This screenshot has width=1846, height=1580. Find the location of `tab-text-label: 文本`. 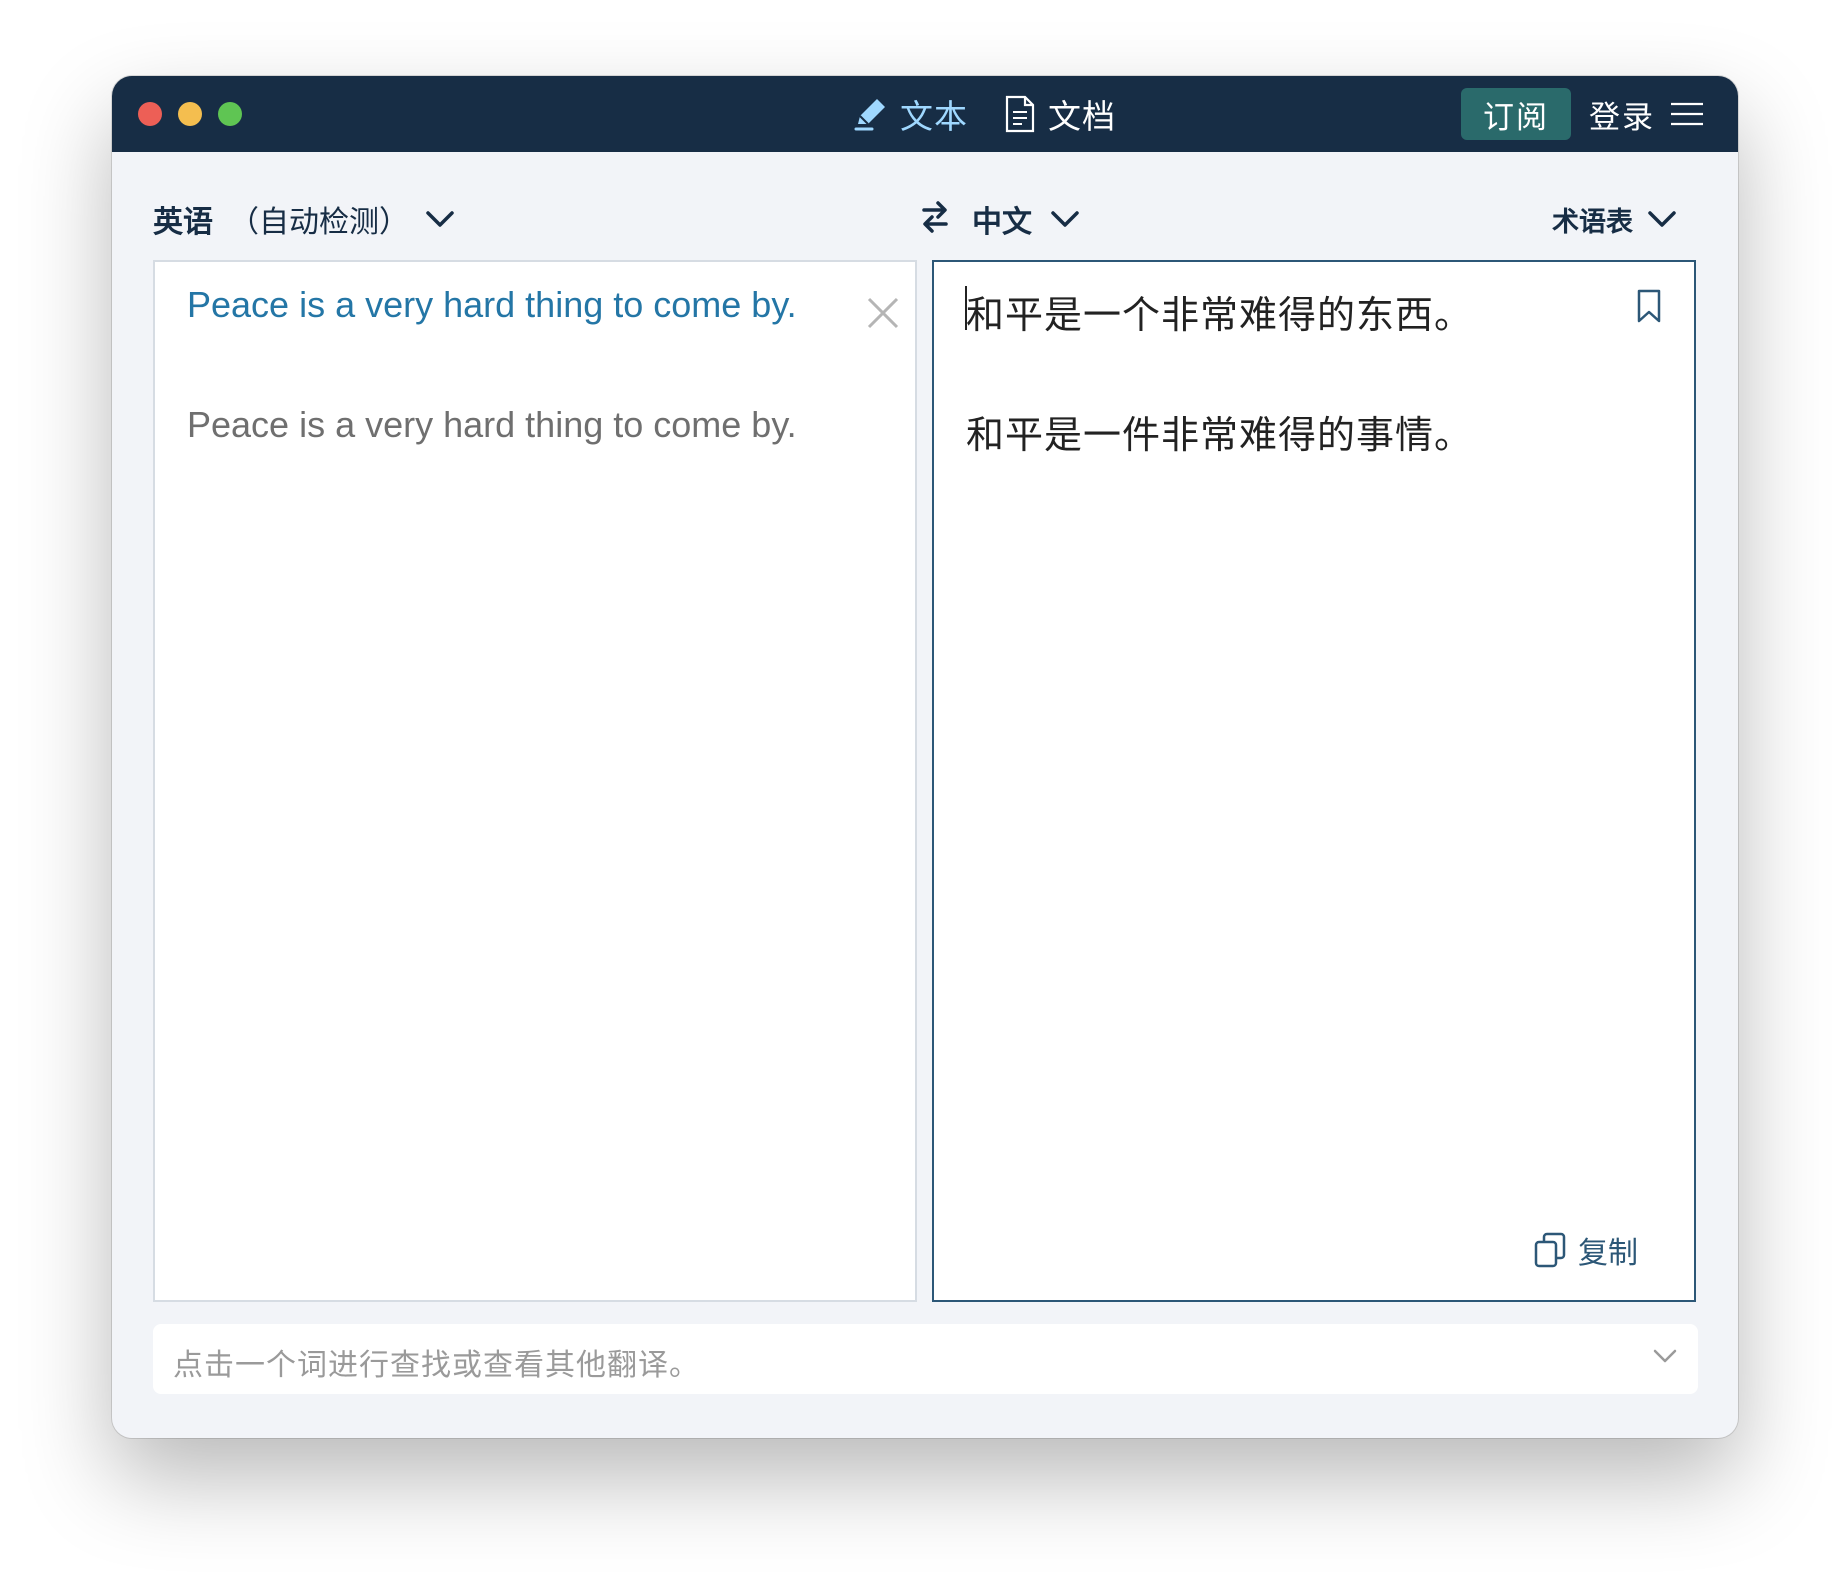

tab-text-label: 文本 is located at coordinates (934, 116).